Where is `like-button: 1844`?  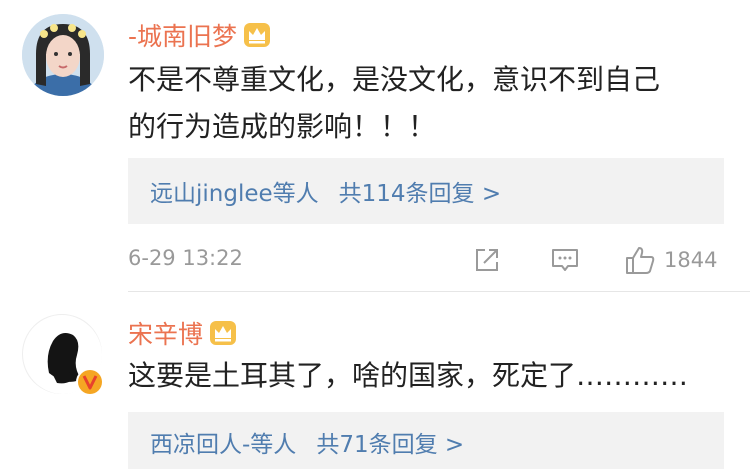
like-button: 1844 is located at coordinates (670, 260).